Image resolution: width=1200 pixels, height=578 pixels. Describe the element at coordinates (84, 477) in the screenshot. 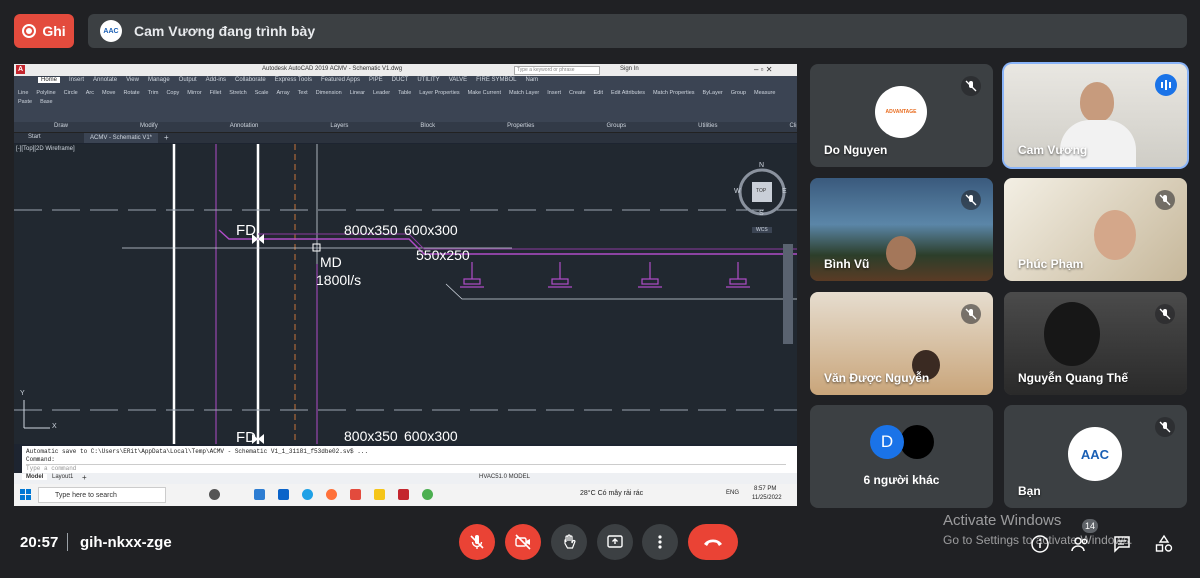

I see `add-layout-button: +` at that location.